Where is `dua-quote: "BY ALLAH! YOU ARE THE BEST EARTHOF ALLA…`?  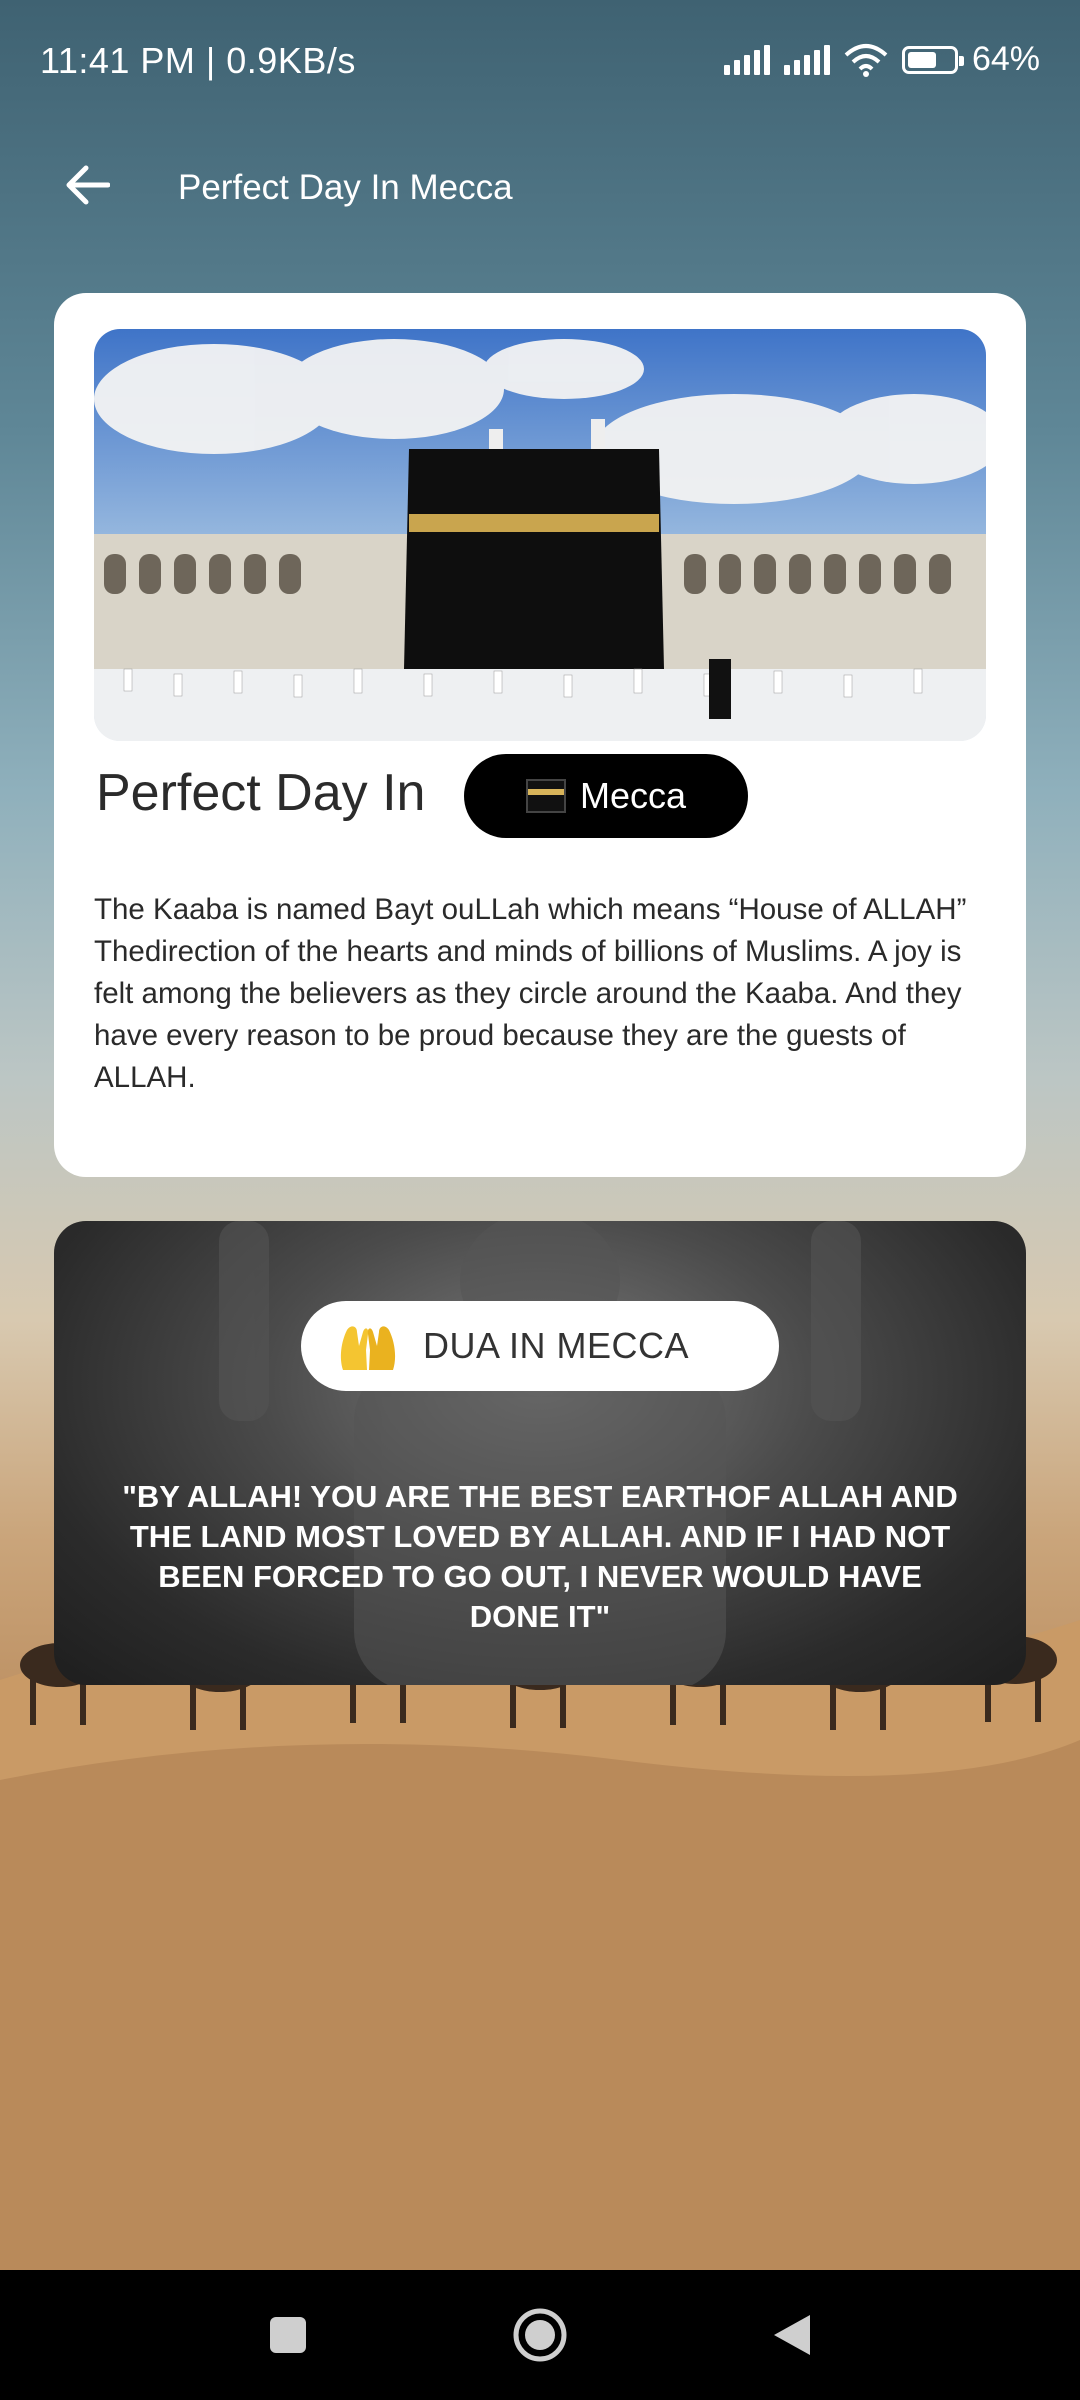 dua-quote: "BY ALLAH! YOU ARE THE BEST EARTHOF ALLA… is located at coordinates (540, 1556).